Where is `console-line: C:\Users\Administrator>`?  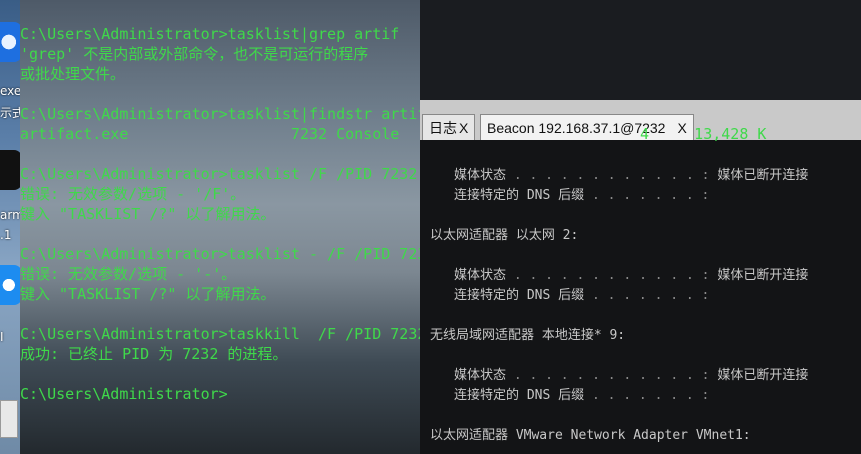
console-line: C:\Users\Administrator> is located at coordinates (124, 394).